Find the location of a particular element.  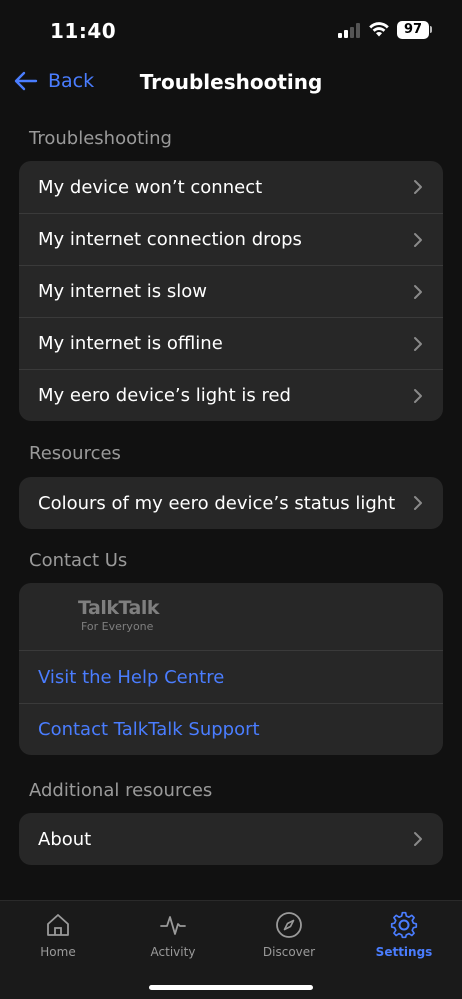

list-item-label: My internet is offline is located at coordinates (130, 343).